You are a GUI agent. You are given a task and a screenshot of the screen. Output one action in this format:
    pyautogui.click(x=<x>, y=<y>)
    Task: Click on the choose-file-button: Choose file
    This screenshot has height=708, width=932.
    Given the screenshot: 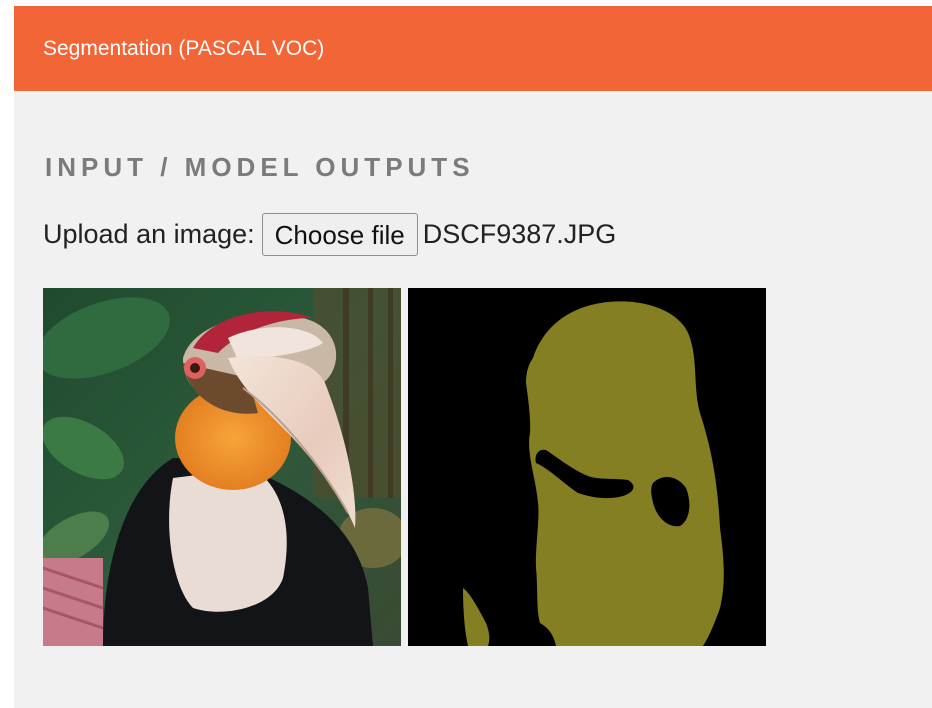 What is the action you would take?
    pyautogui.click(x=339, y=234)
    